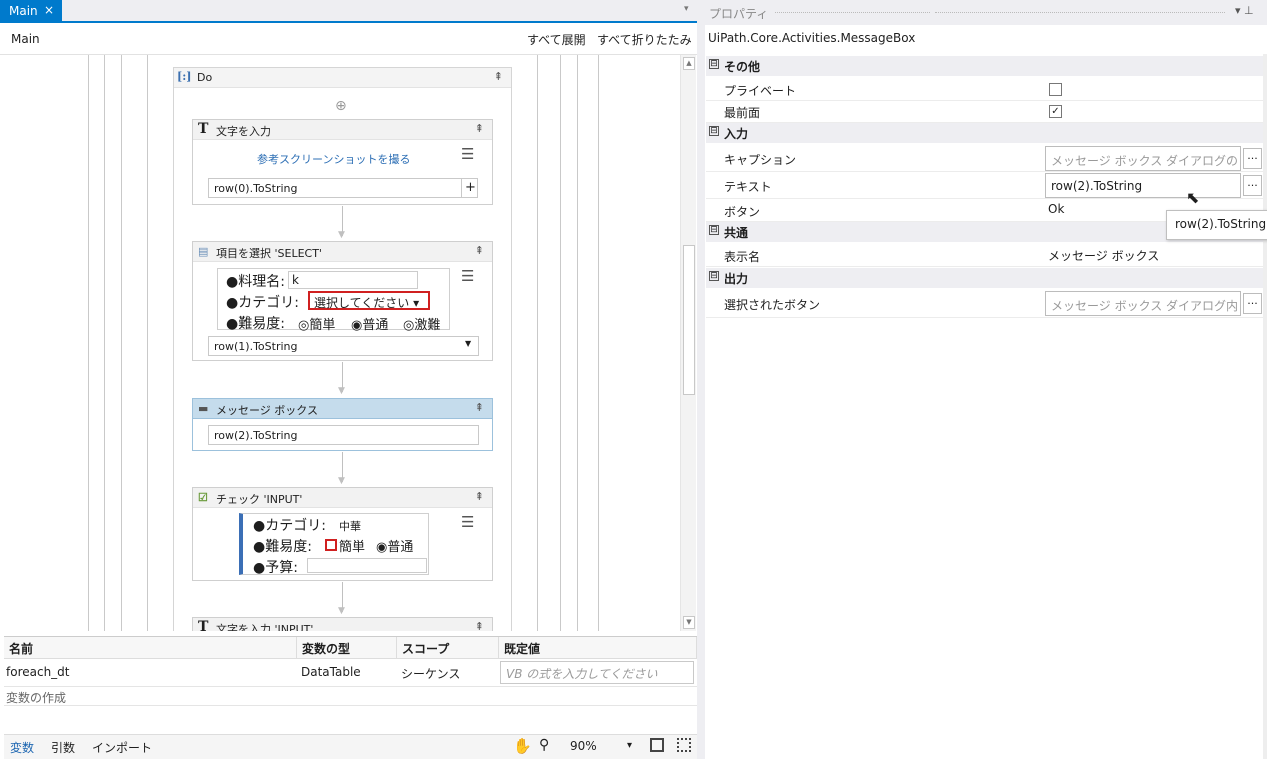 This screenshot has height=759, width=1267. I want to click on close-icon: ×, so click(49, 10).